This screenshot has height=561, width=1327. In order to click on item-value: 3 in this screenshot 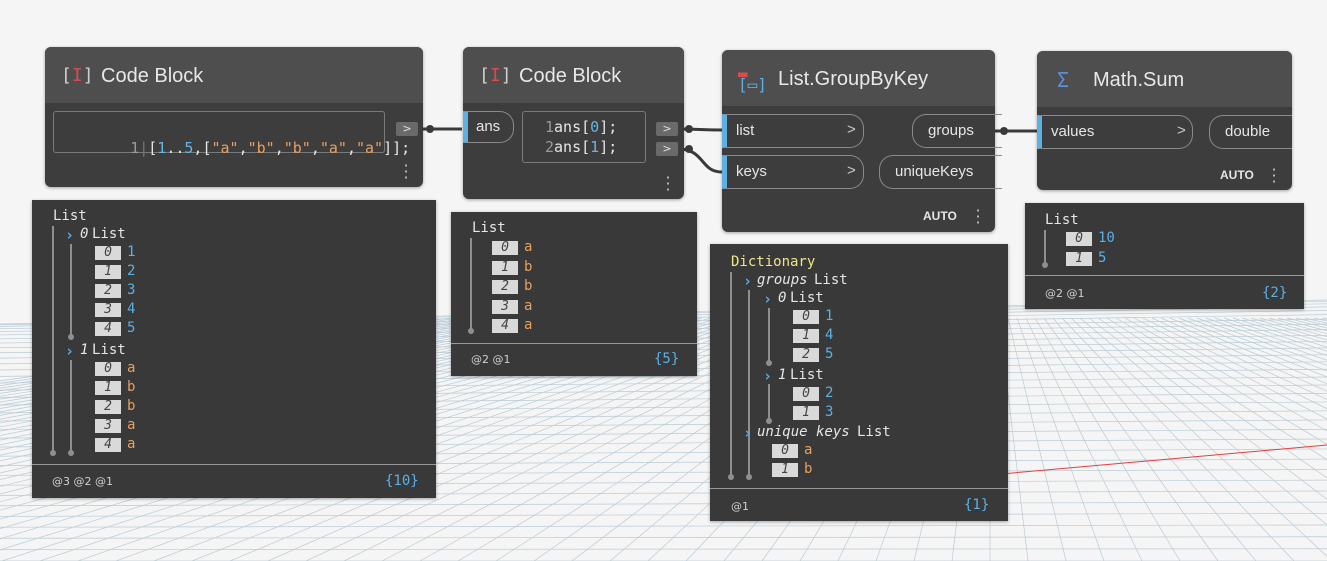, I will do `click(829, 412)`.